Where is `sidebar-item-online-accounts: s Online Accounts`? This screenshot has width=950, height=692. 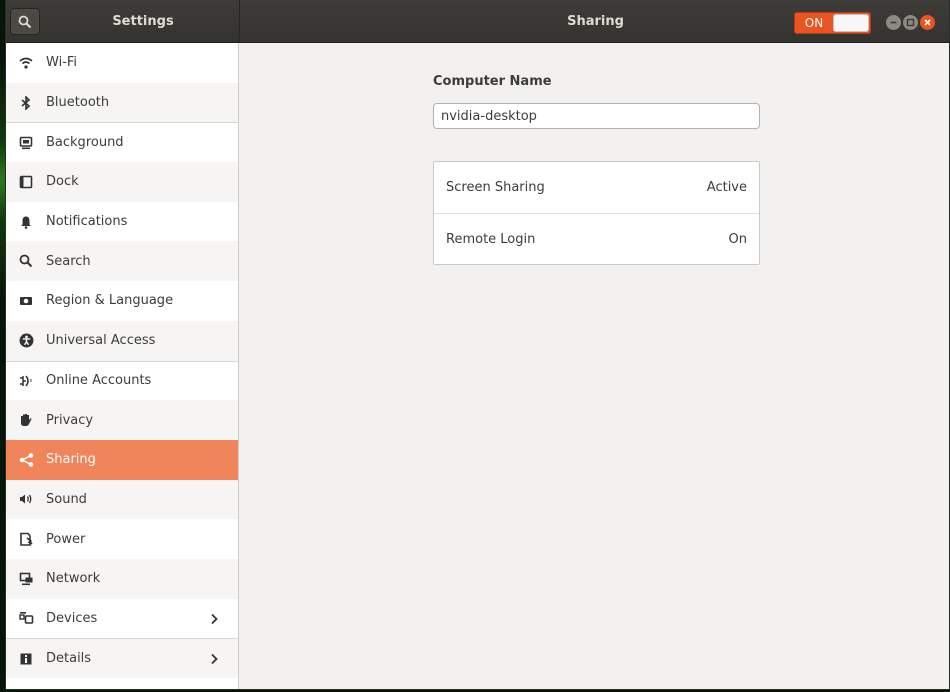
sidebar-item-online-accounts: s Online Accounts is located at coordinates (122, 380).